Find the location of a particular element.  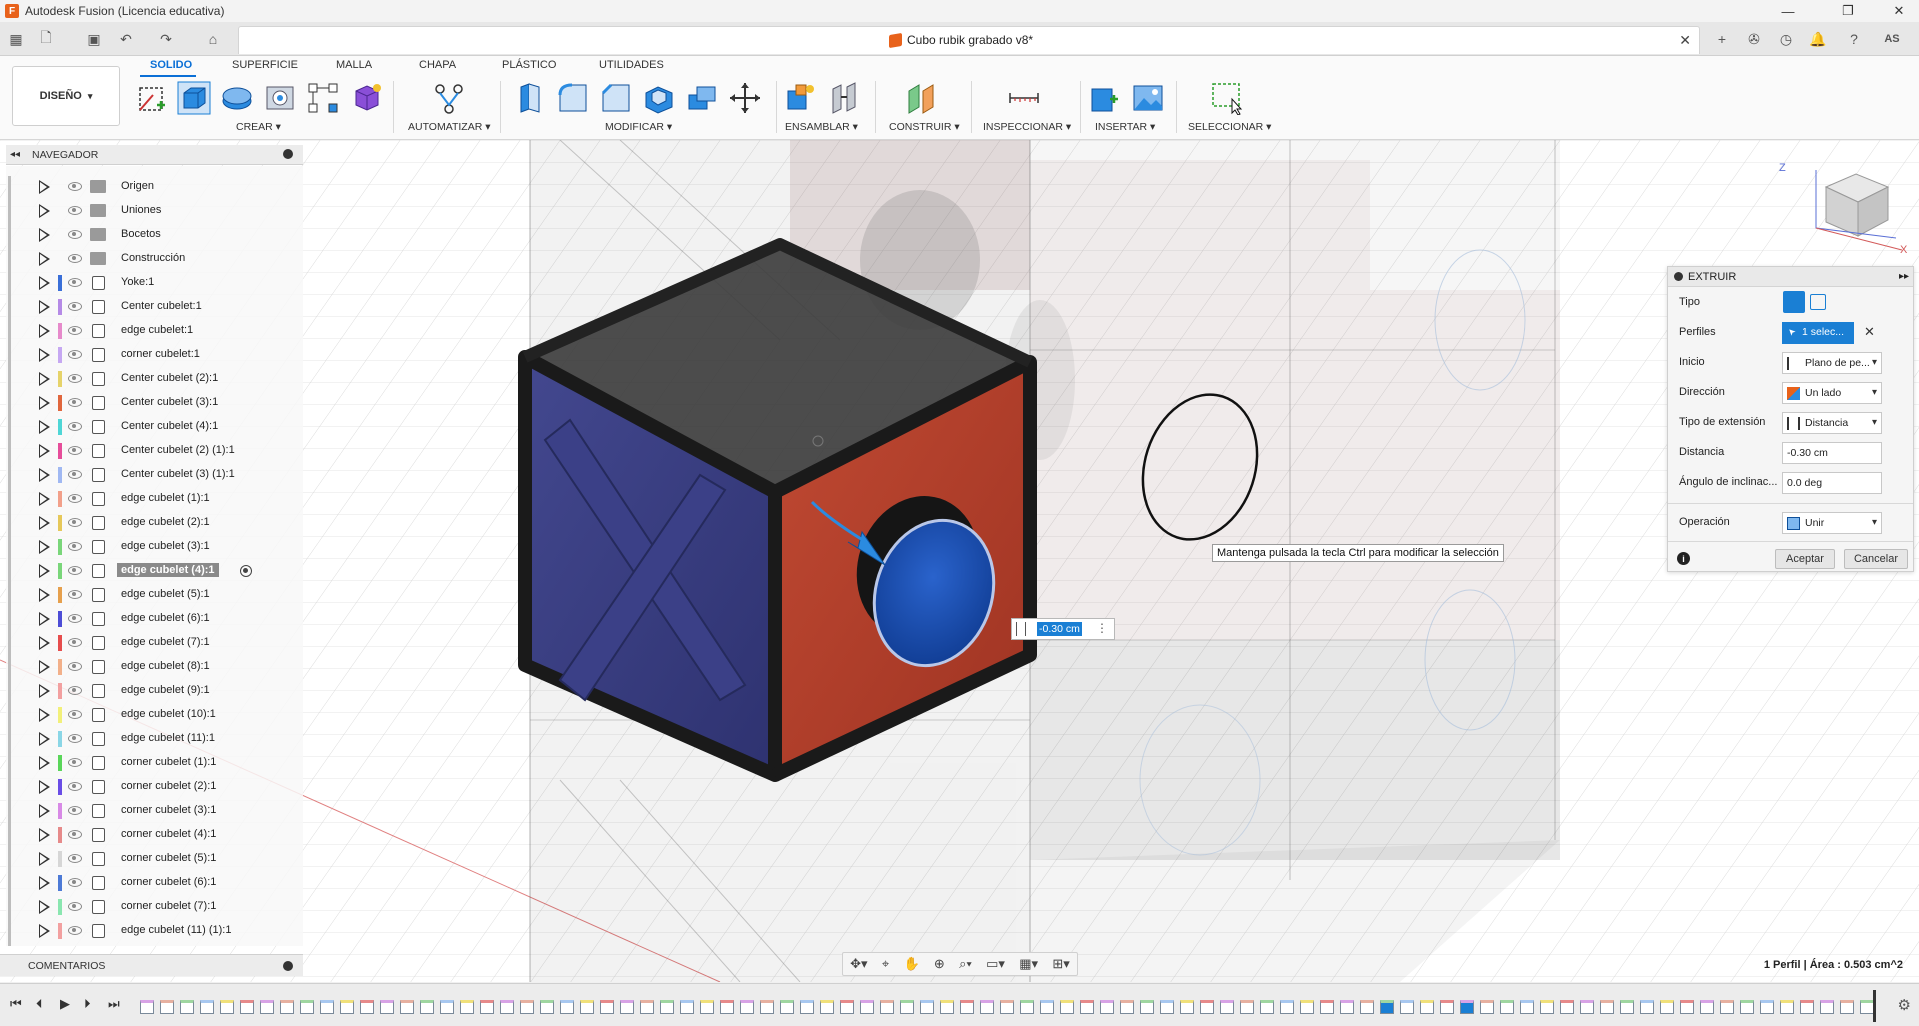

tab-chapa: CHAPA is located at coordinates (437, 65).